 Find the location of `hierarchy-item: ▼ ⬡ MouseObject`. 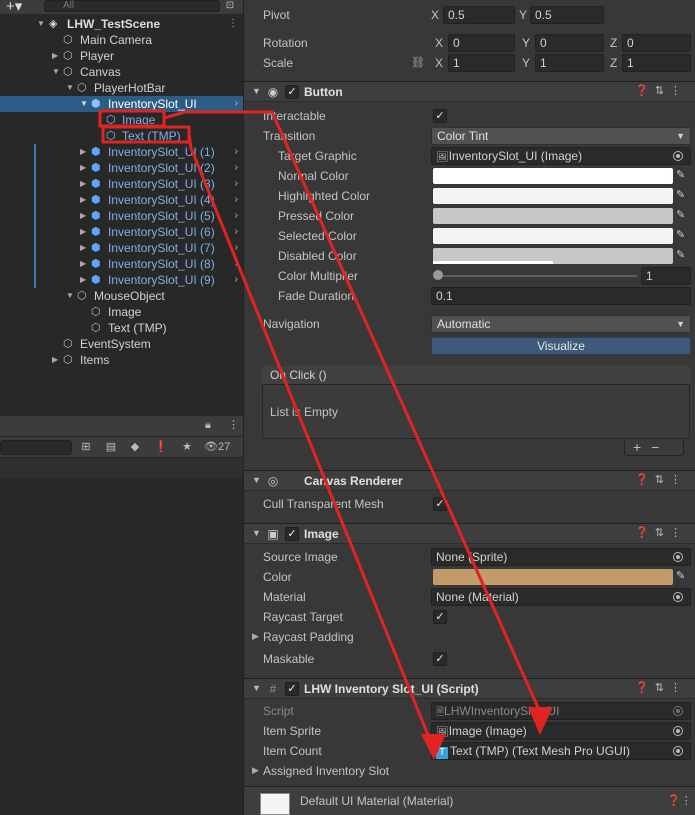

hierarchy-item: ▼ ⬡ MouseObject is located at coordinates (121, 296).